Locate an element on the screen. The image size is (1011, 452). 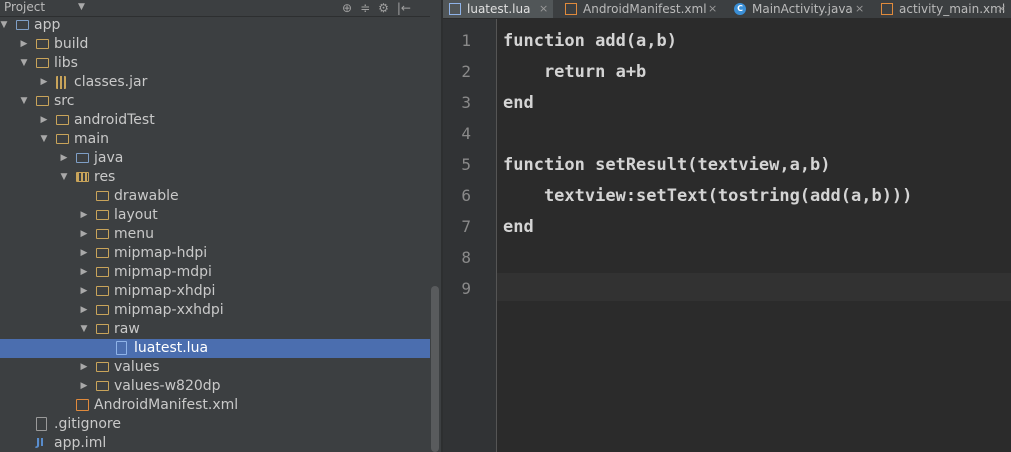
tree-item-mipmap-xhdpi: ▶ mipmap-xhdpi is located at coordinates (215, 291).